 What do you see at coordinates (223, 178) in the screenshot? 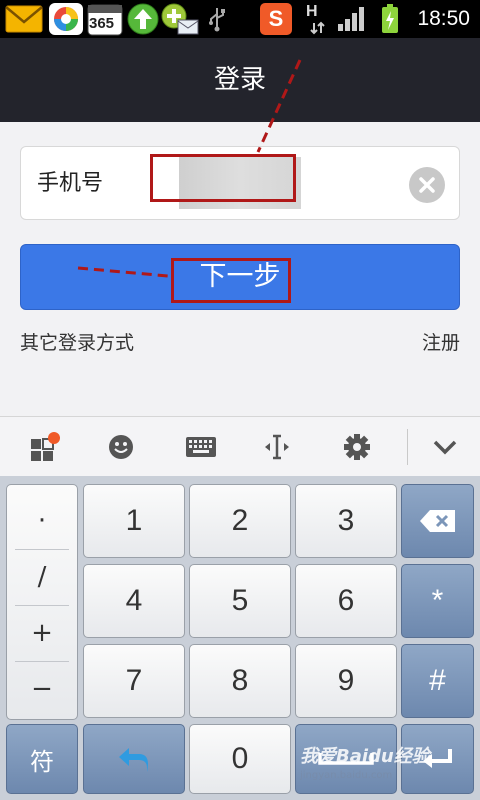
I see `annotation-box-phone` at bounding box center [223, 178].